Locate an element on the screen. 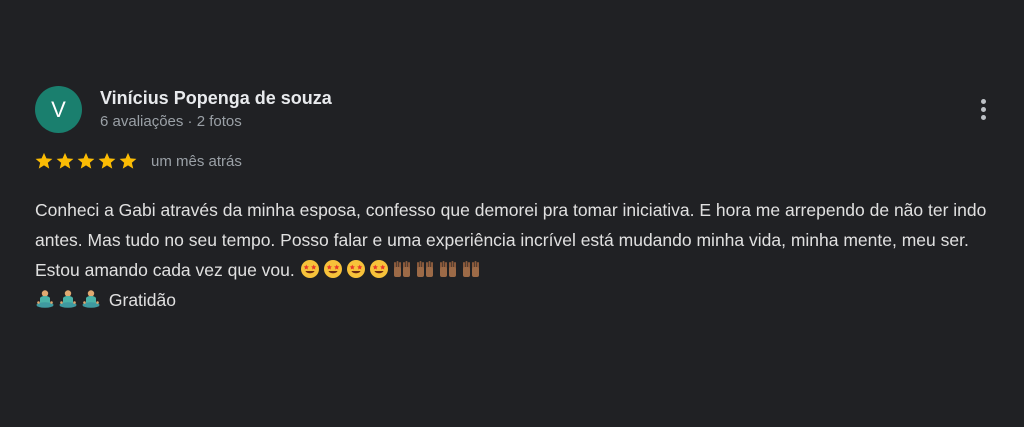 This screenshot has width=1024, height=427. more-options-icon is located at coordinates (983, 109).